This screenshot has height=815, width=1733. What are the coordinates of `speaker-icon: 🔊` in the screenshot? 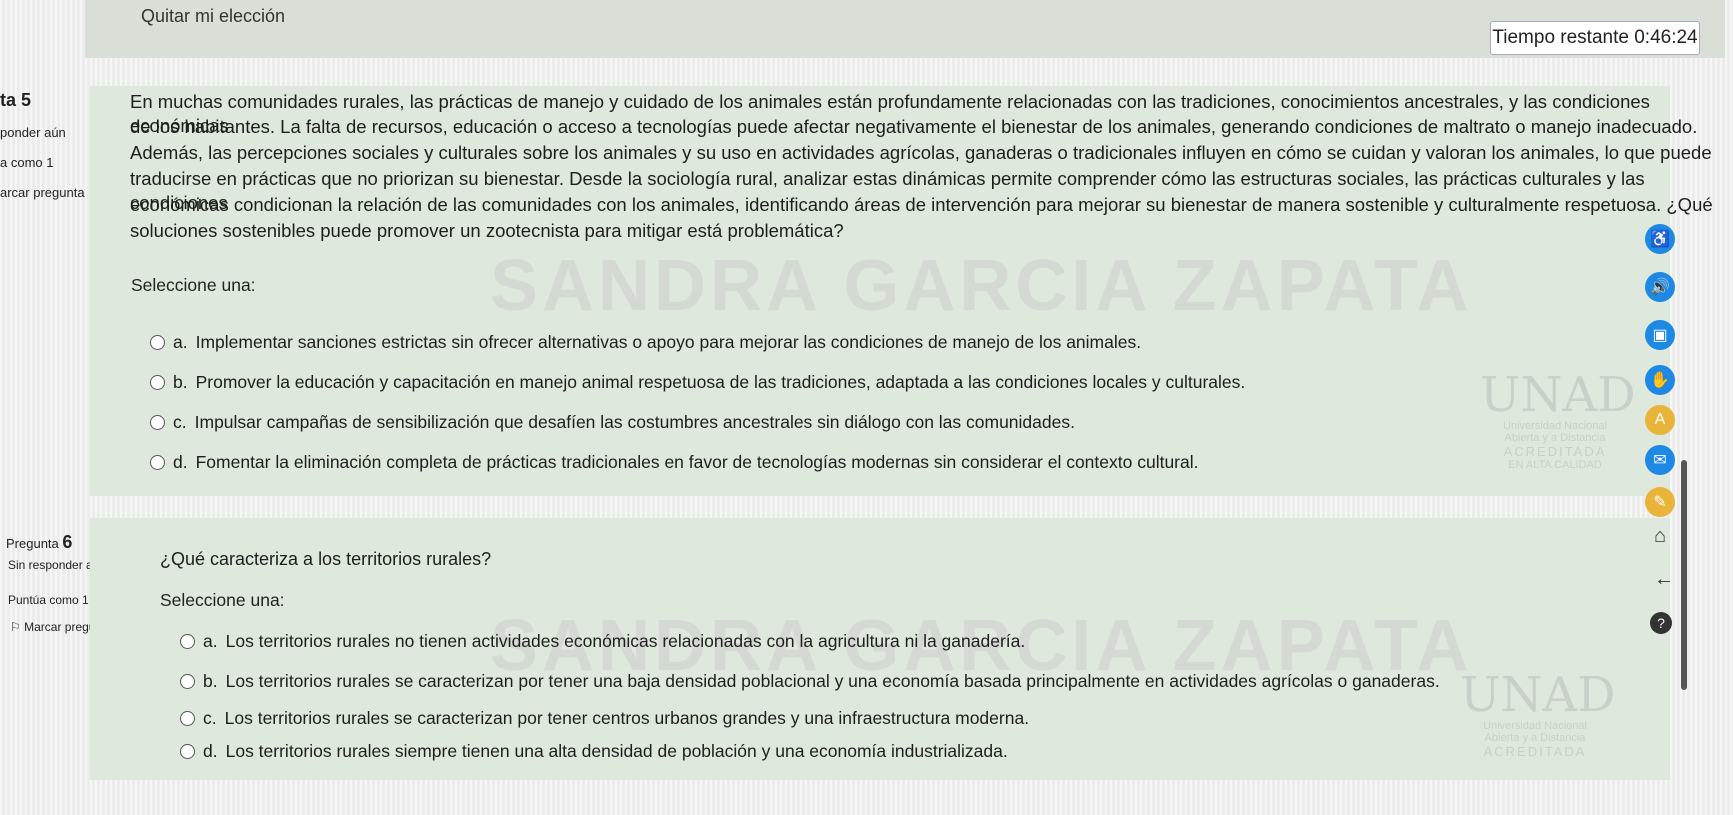 It's located at (1660, 287).